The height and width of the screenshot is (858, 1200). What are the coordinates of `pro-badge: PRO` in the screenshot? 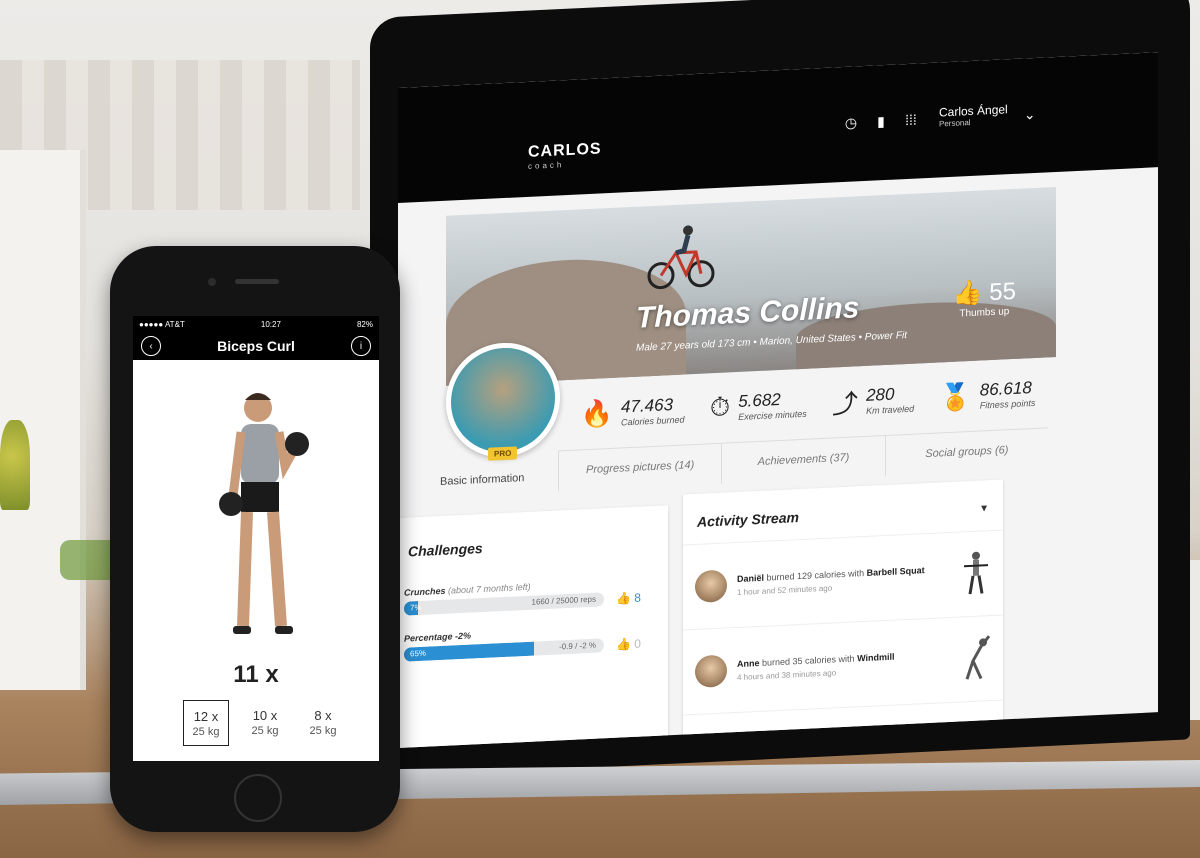 It's located at (503, 453).